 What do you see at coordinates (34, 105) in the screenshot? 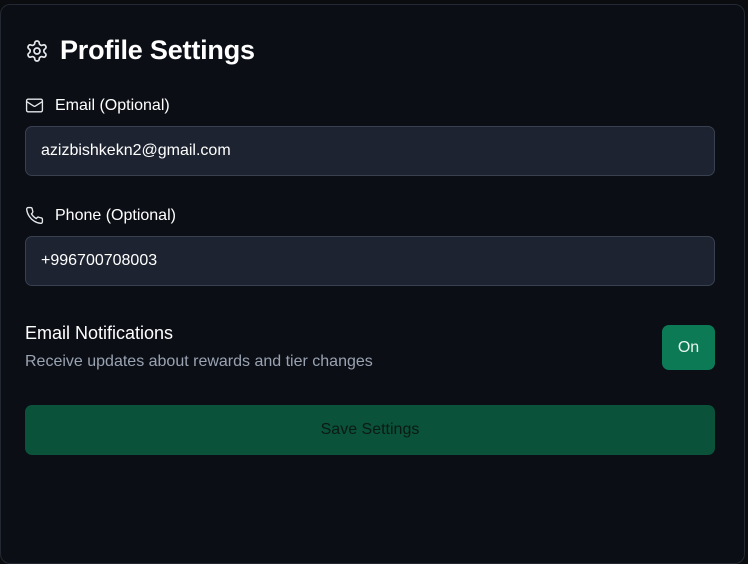
I see `mail-icon` at bounding box center [34, 105].